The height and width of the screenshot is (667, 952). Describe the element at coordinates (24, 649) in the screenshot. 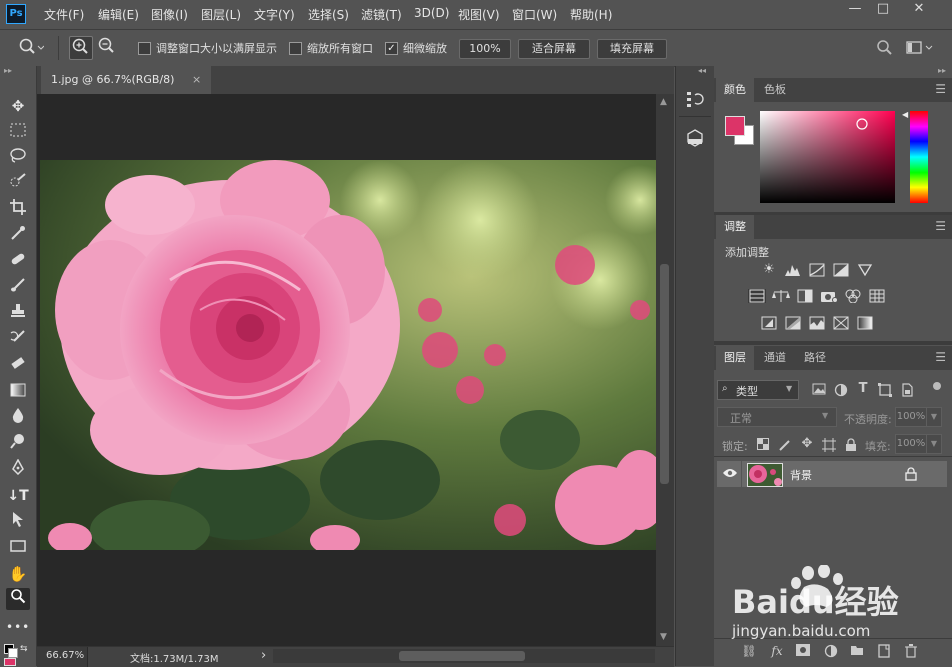

I see `swap-colors-icon: ⇆` at that location.